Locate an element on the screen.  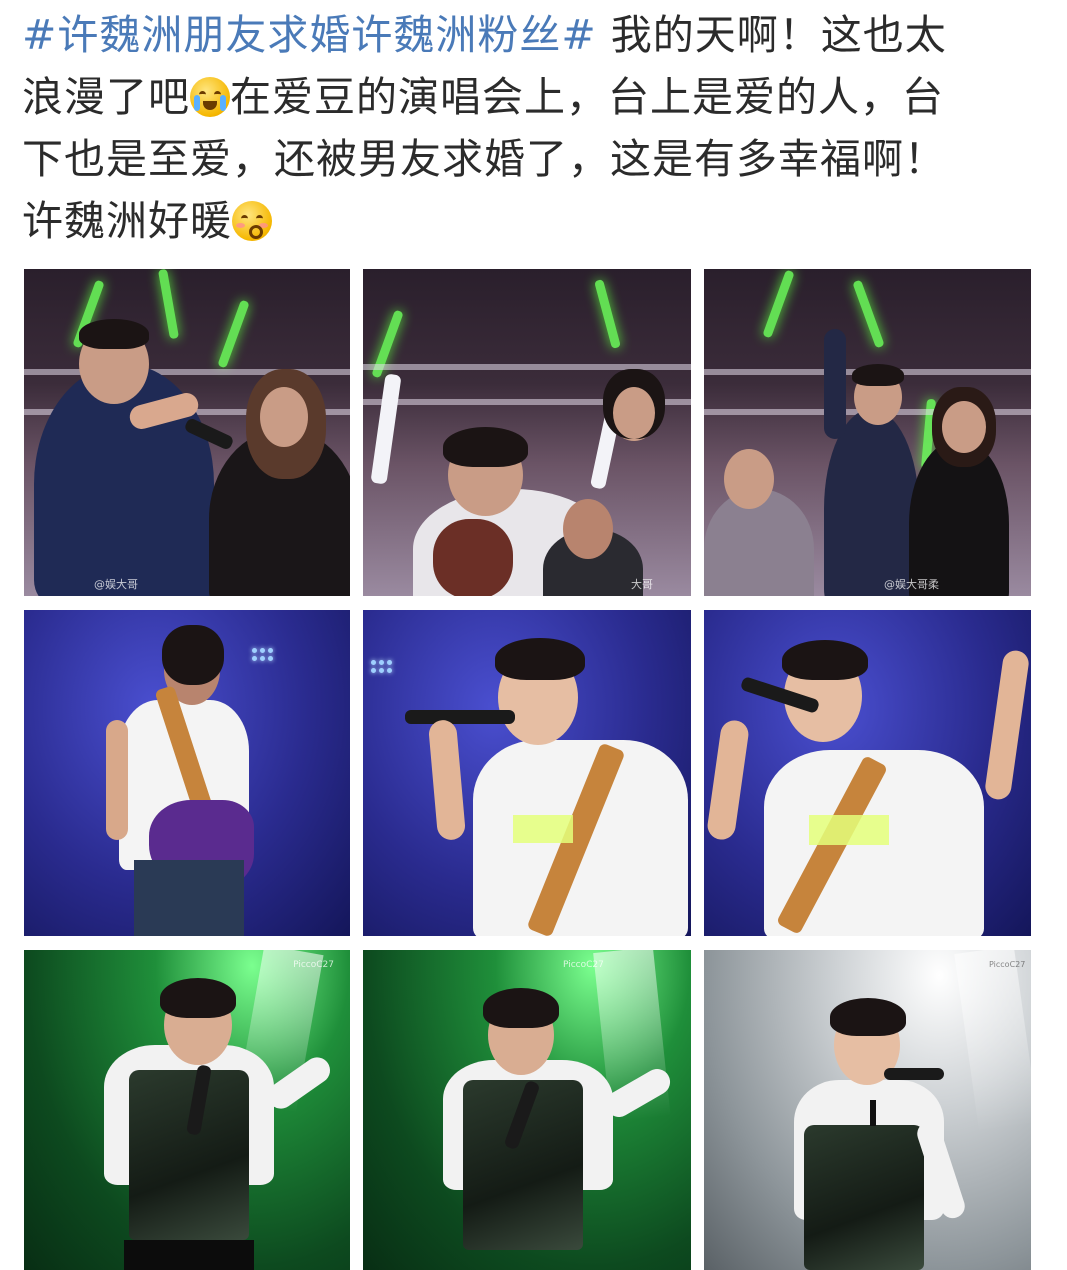
photo-7-singer-green: PiccoC27 is located at coordinates (187, 1110).